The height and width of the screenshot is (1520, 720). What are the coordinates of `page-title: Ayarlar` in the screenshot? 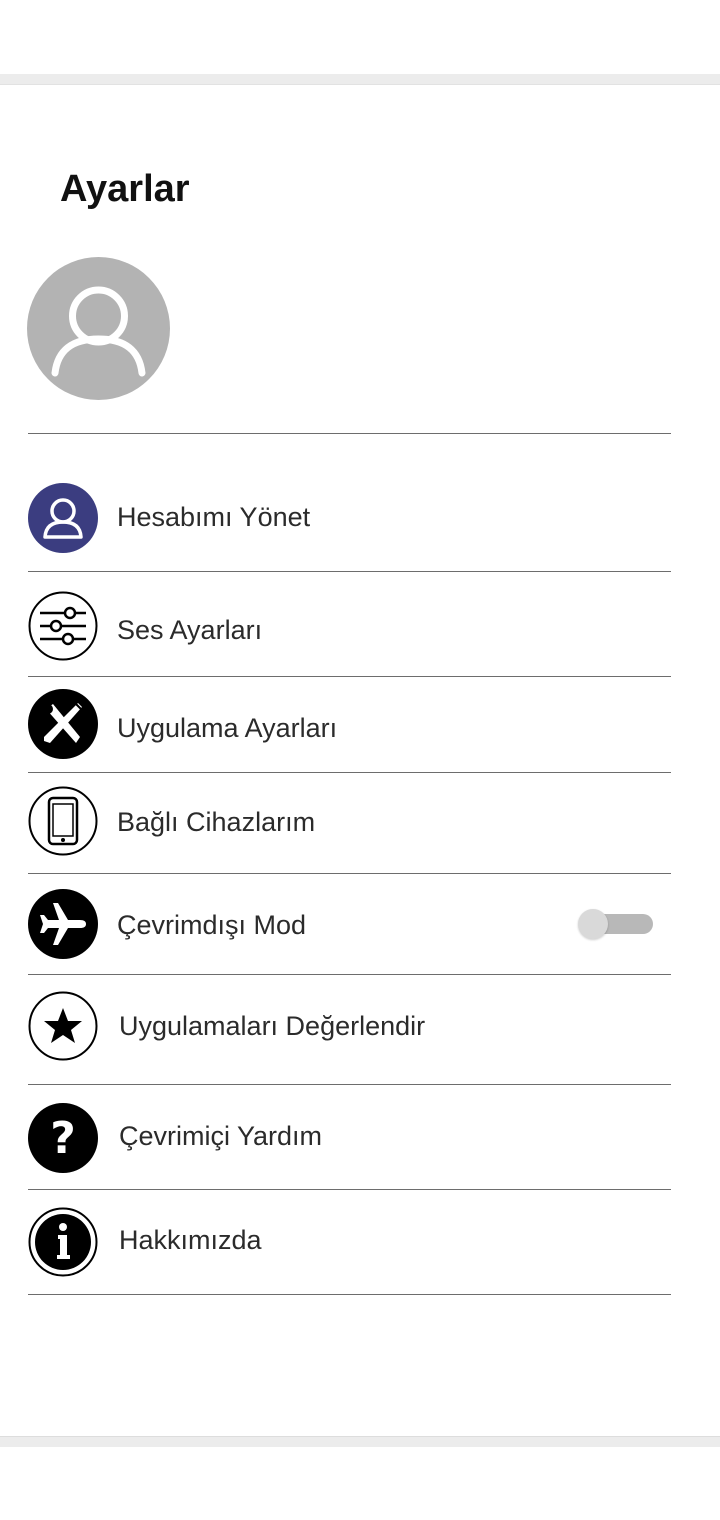 It's located at (125, 189).